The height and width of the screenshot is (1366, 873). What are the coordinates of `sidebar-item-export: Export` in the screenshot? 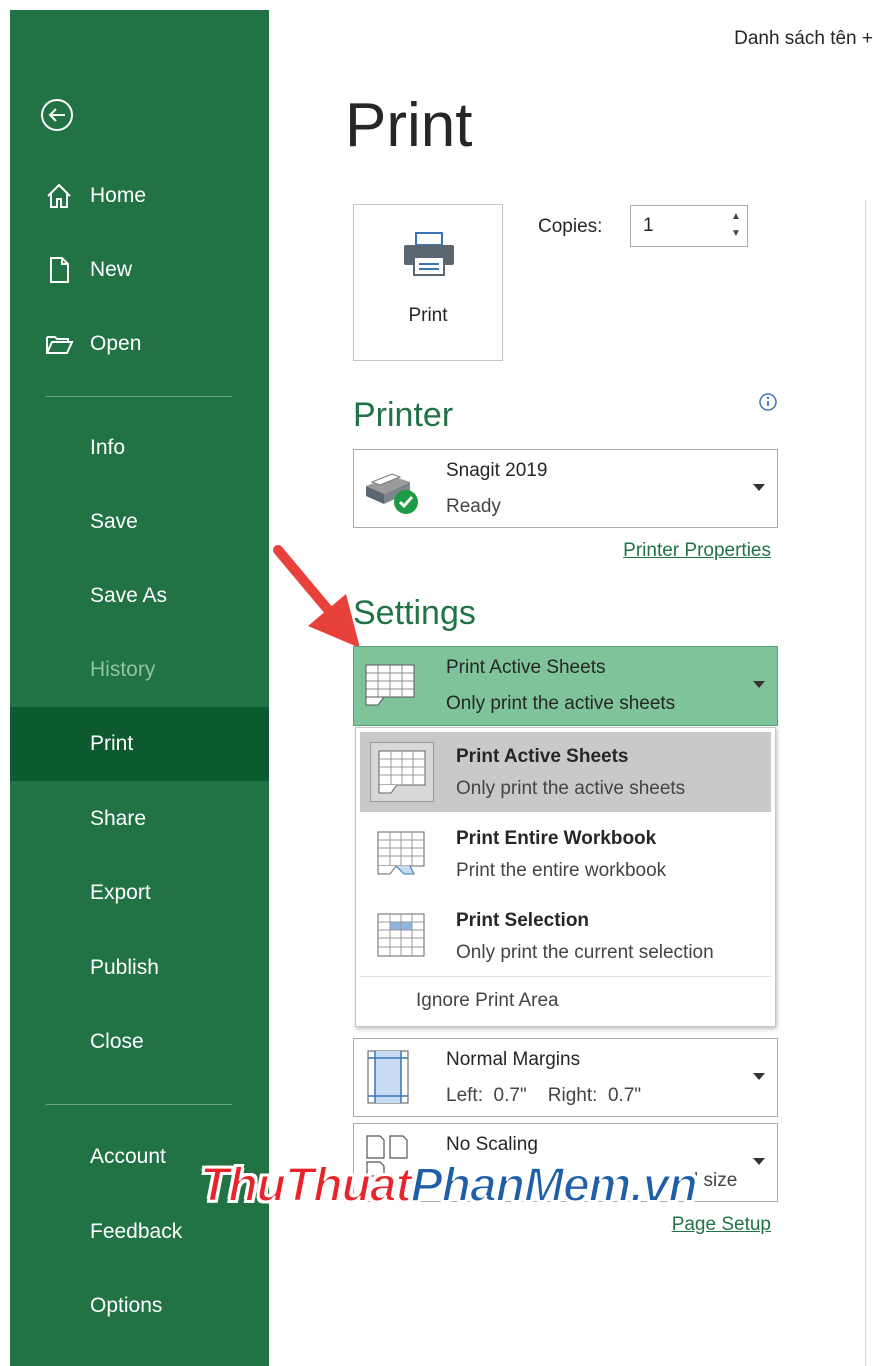 It's located at (139, 893).